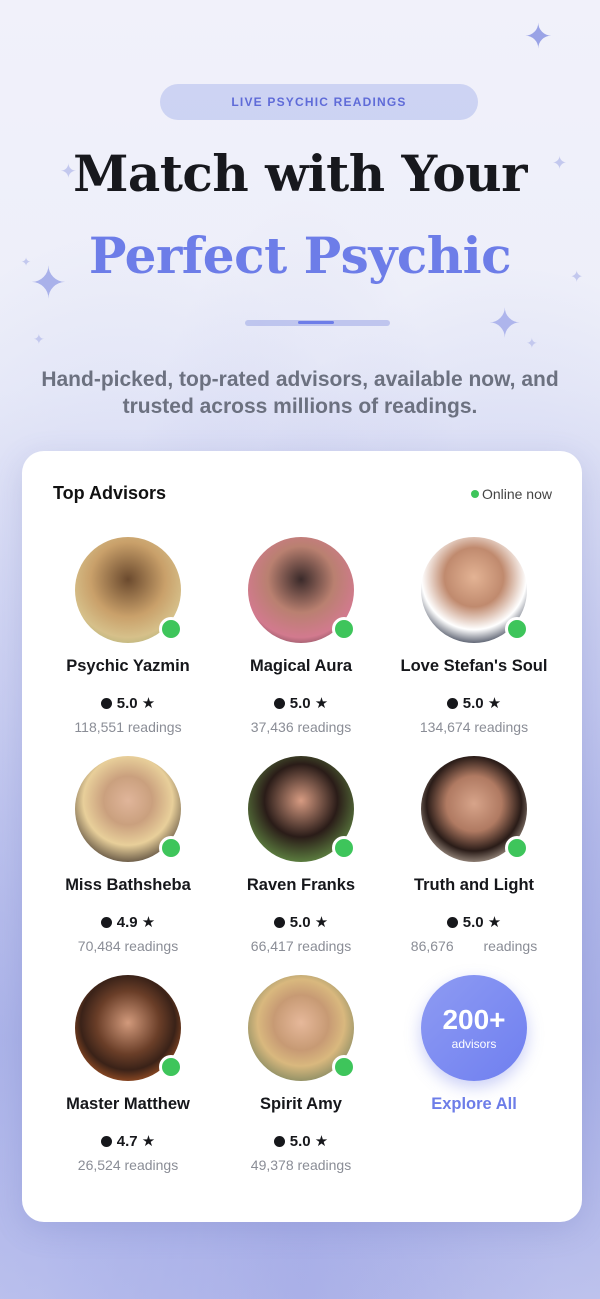  What do you see at coordinates (516, 494) in the screenshot?
I see `online-label: Online now` at bounding box center [516, 494].